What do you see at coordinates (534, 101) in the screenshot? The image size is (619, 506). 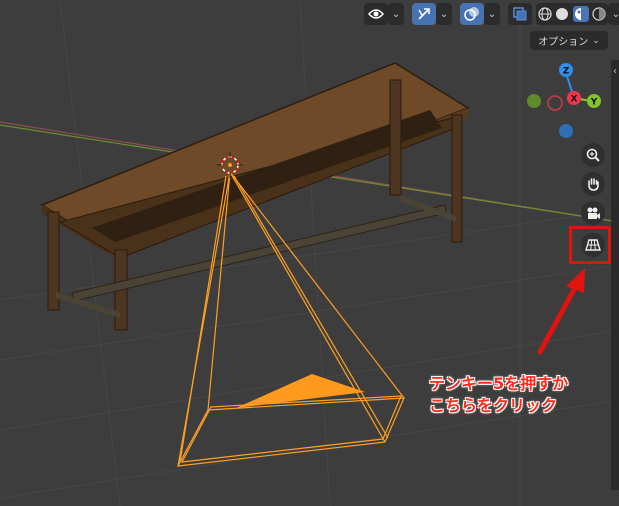 I see `gizmo-neg-y` at bounding box center [534, 101].